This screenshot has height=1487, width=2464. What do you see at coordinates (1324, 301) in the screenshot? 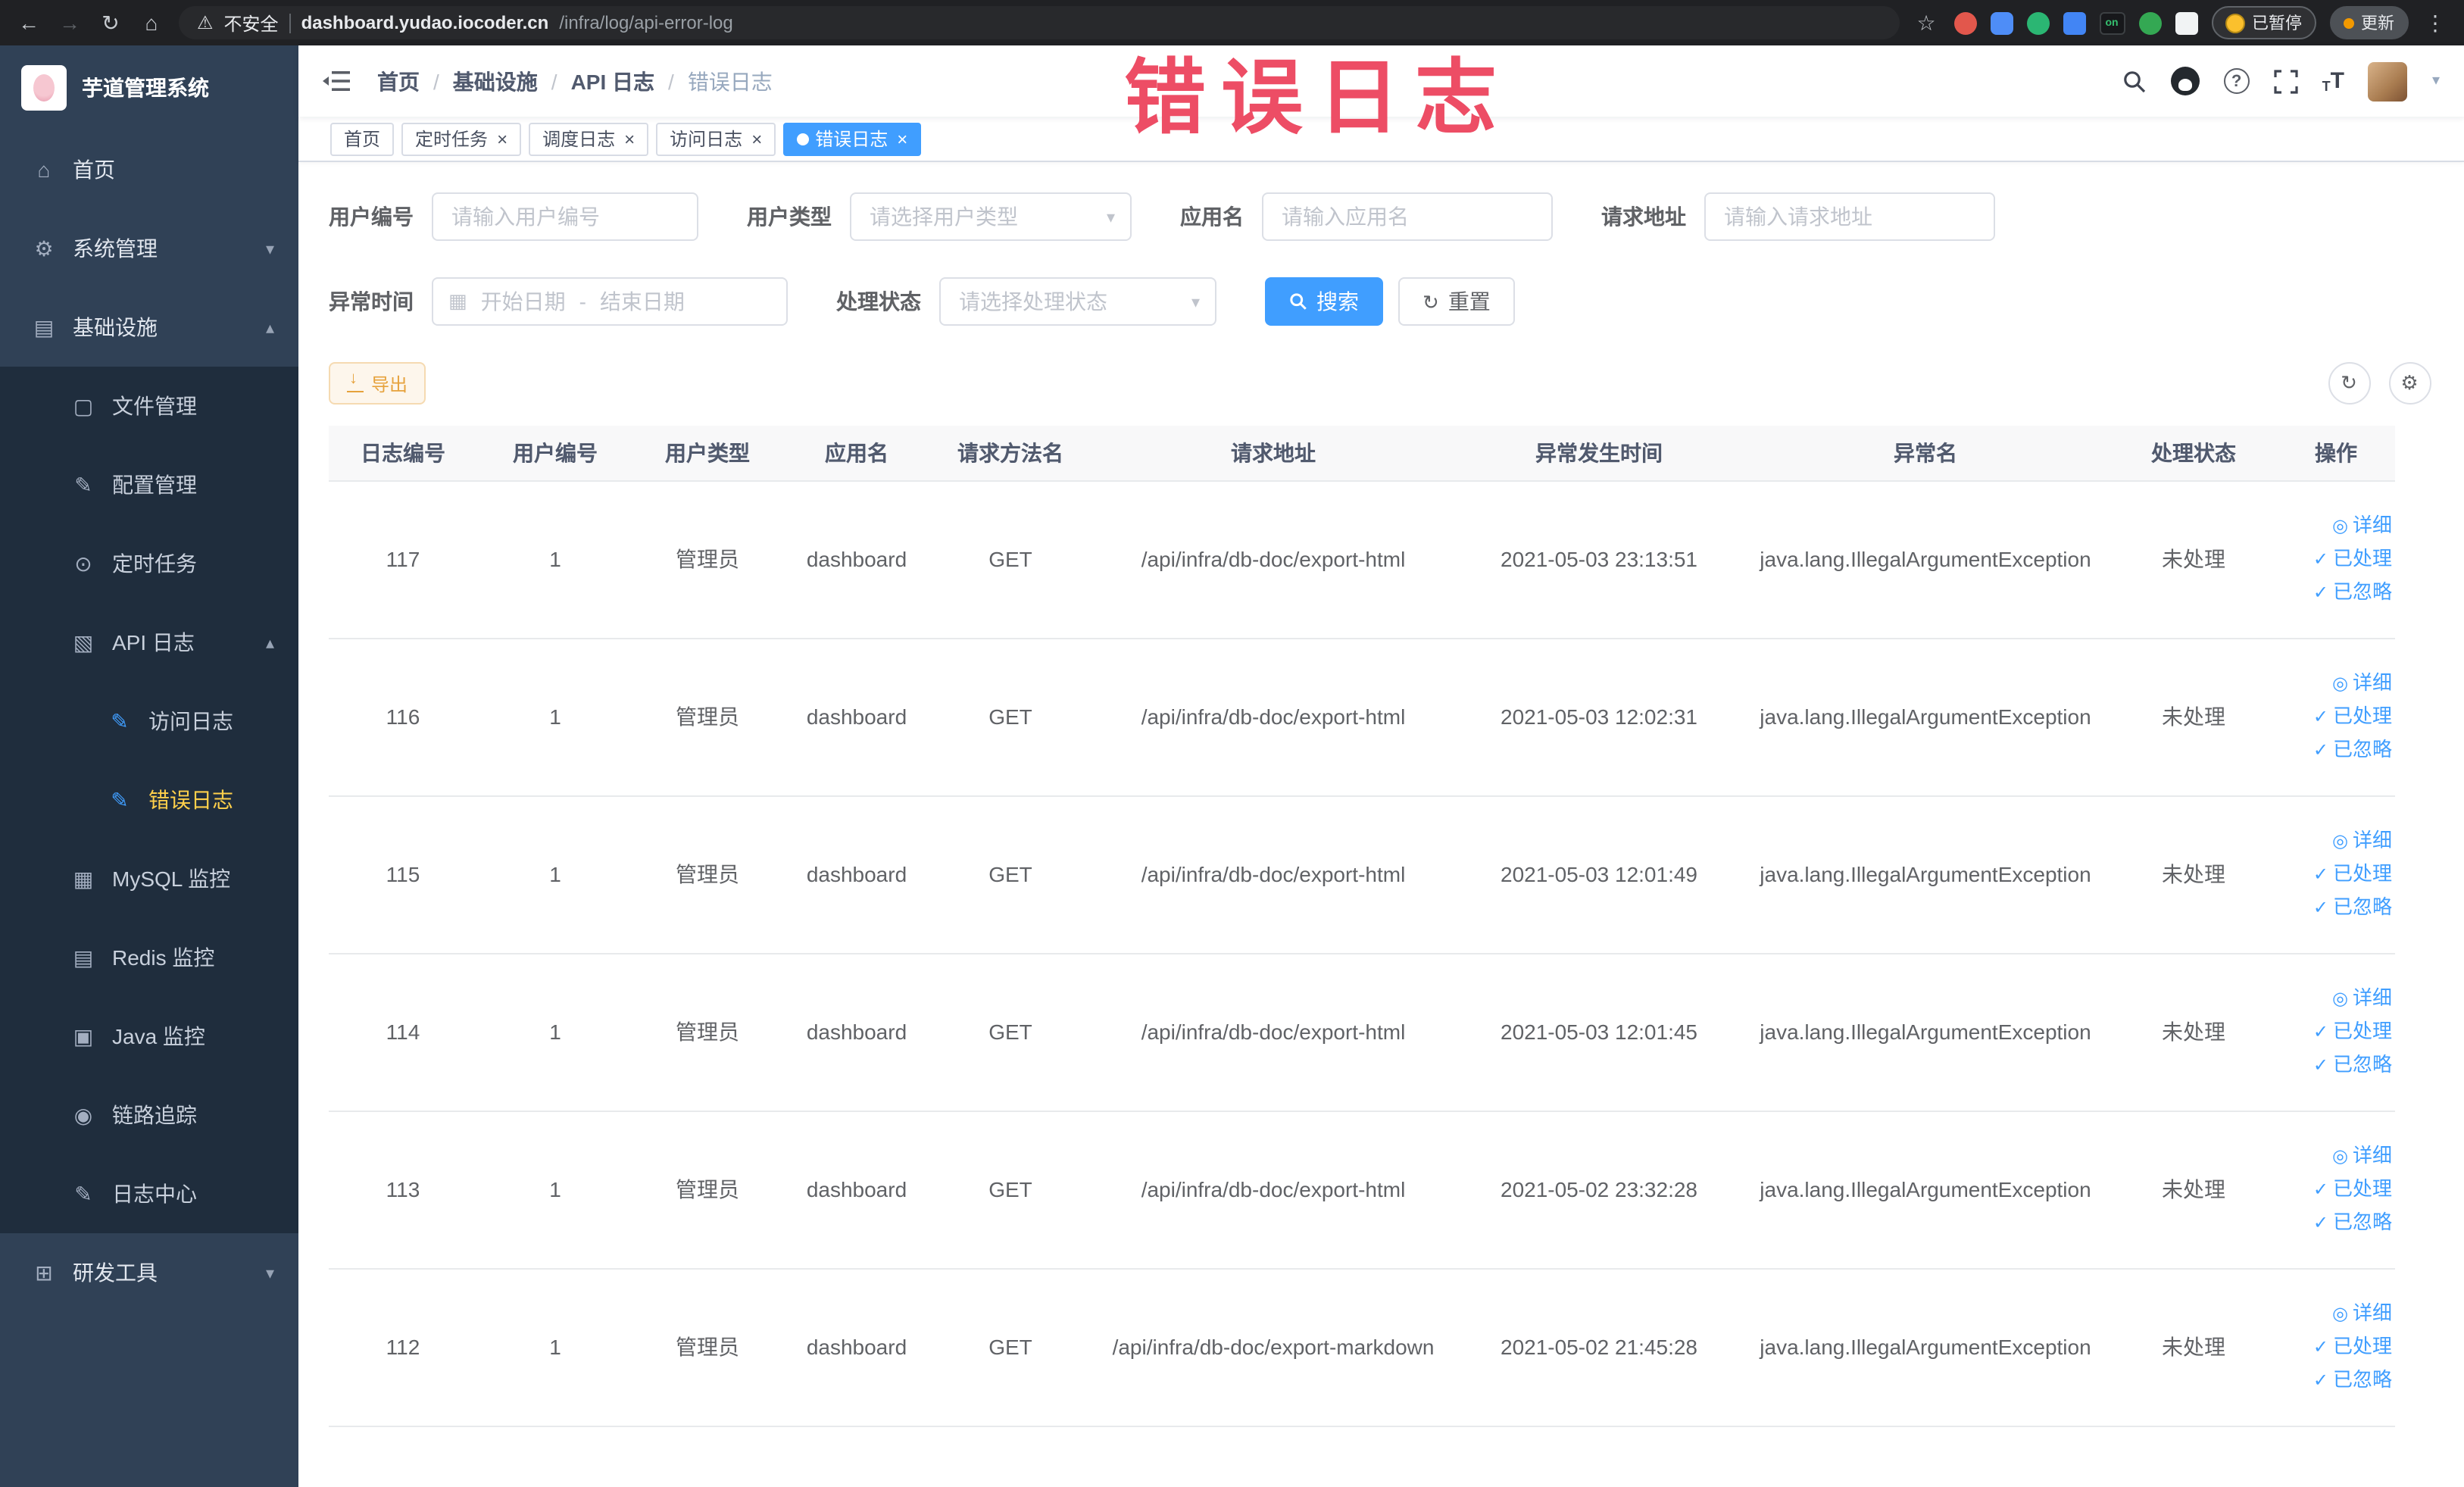
I see `search-button: 搜索` at bounding box center [1324, 301].